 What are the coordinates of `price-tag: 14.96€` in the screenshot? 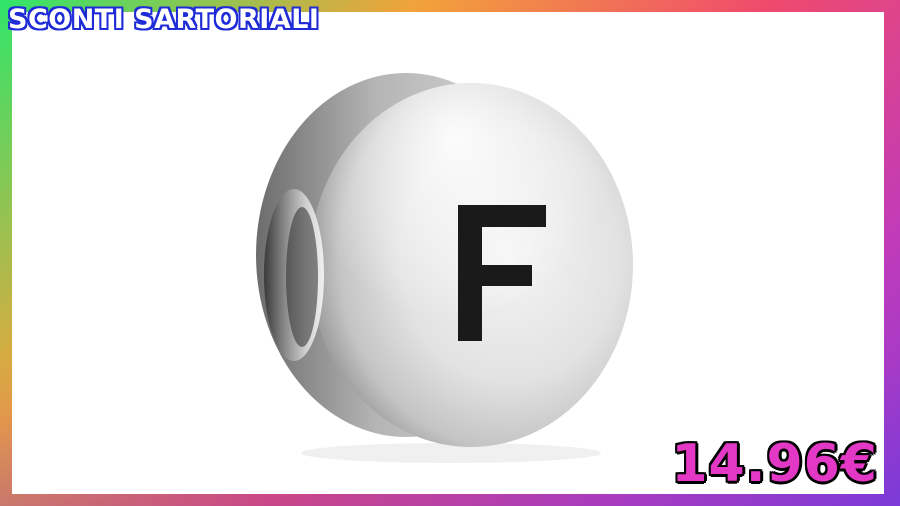 It's located at (774, 464).